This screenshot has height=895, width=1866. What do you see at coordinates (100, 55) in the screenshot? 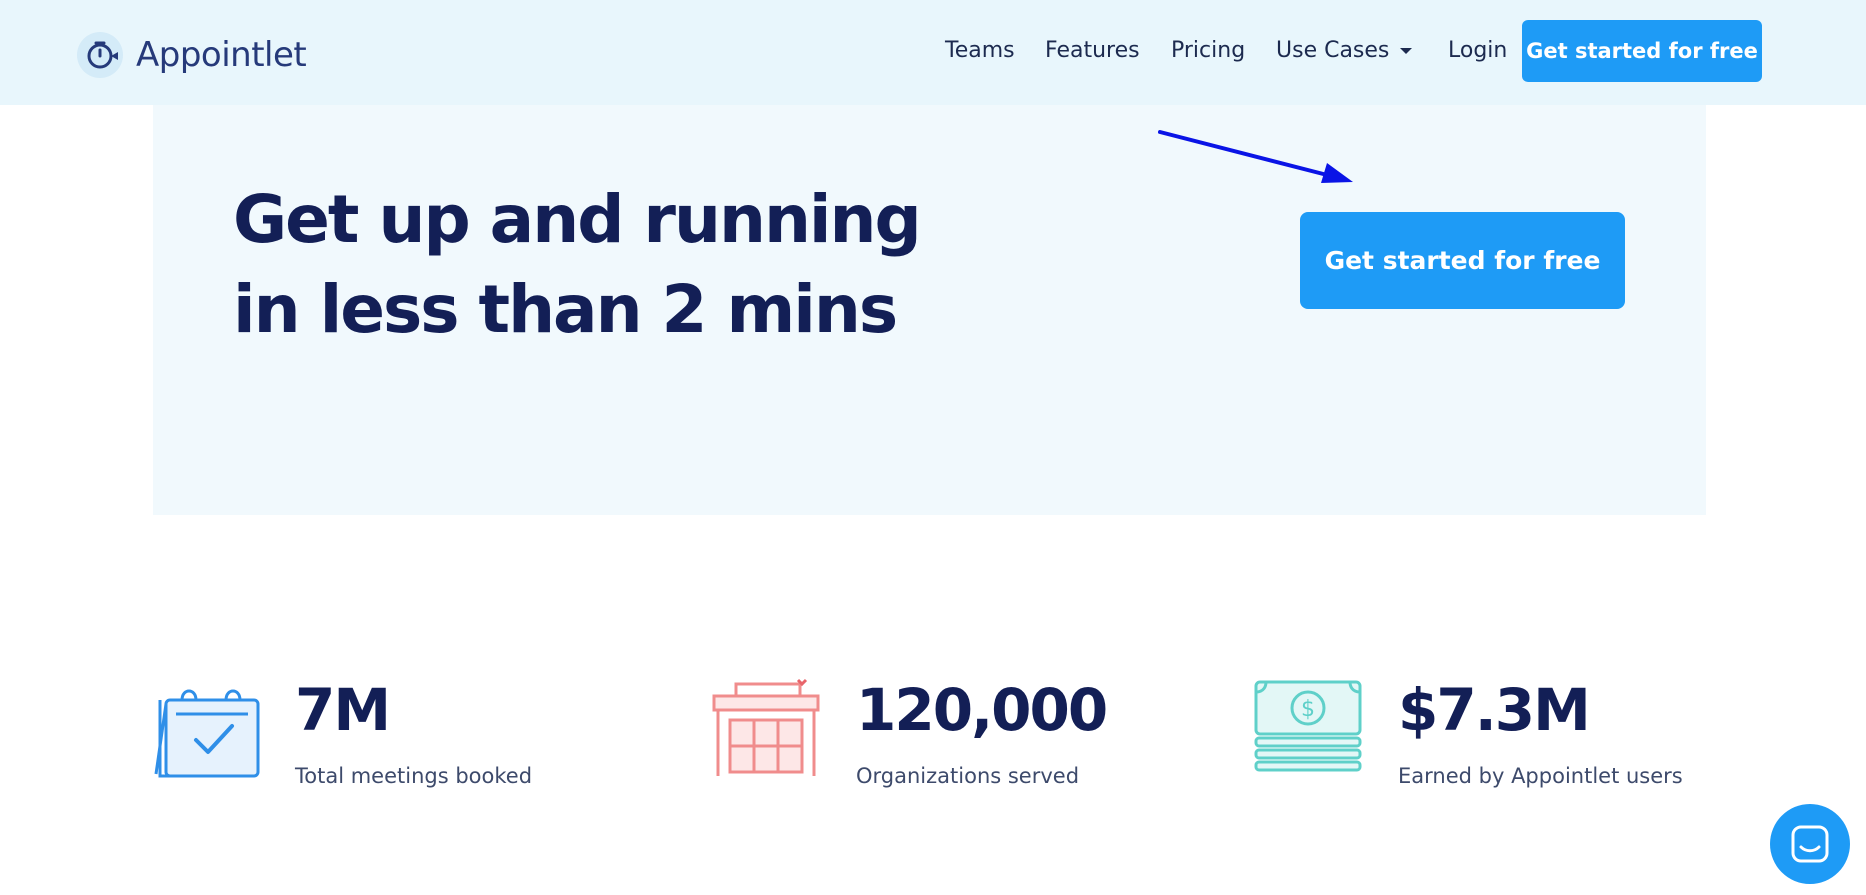
I see `clock-bird-logo-icon` at bounding box center [100, 55].